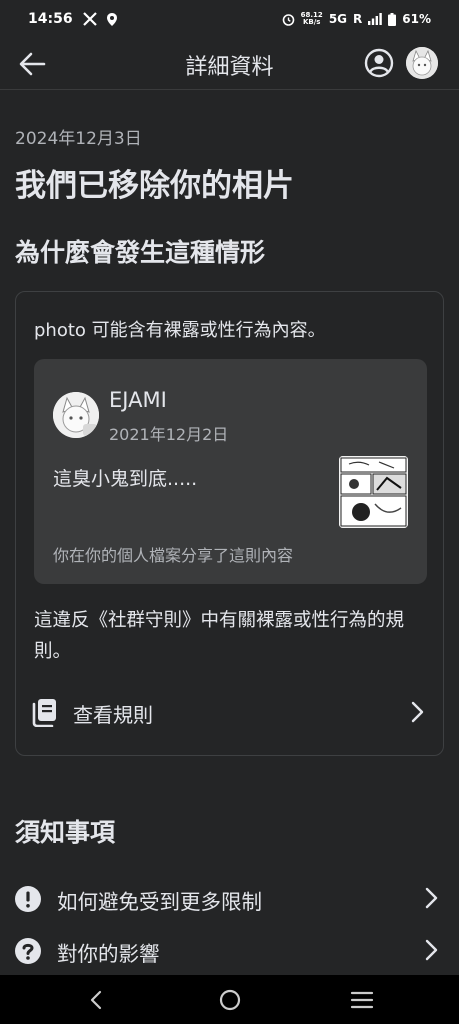 The height and width of the screenshot is (1024, 459). Describe the element at coordinates (173, 555) in the screenshot. I see `post-share-note: 你在你的個人檔案分享了這則內容` at that location.